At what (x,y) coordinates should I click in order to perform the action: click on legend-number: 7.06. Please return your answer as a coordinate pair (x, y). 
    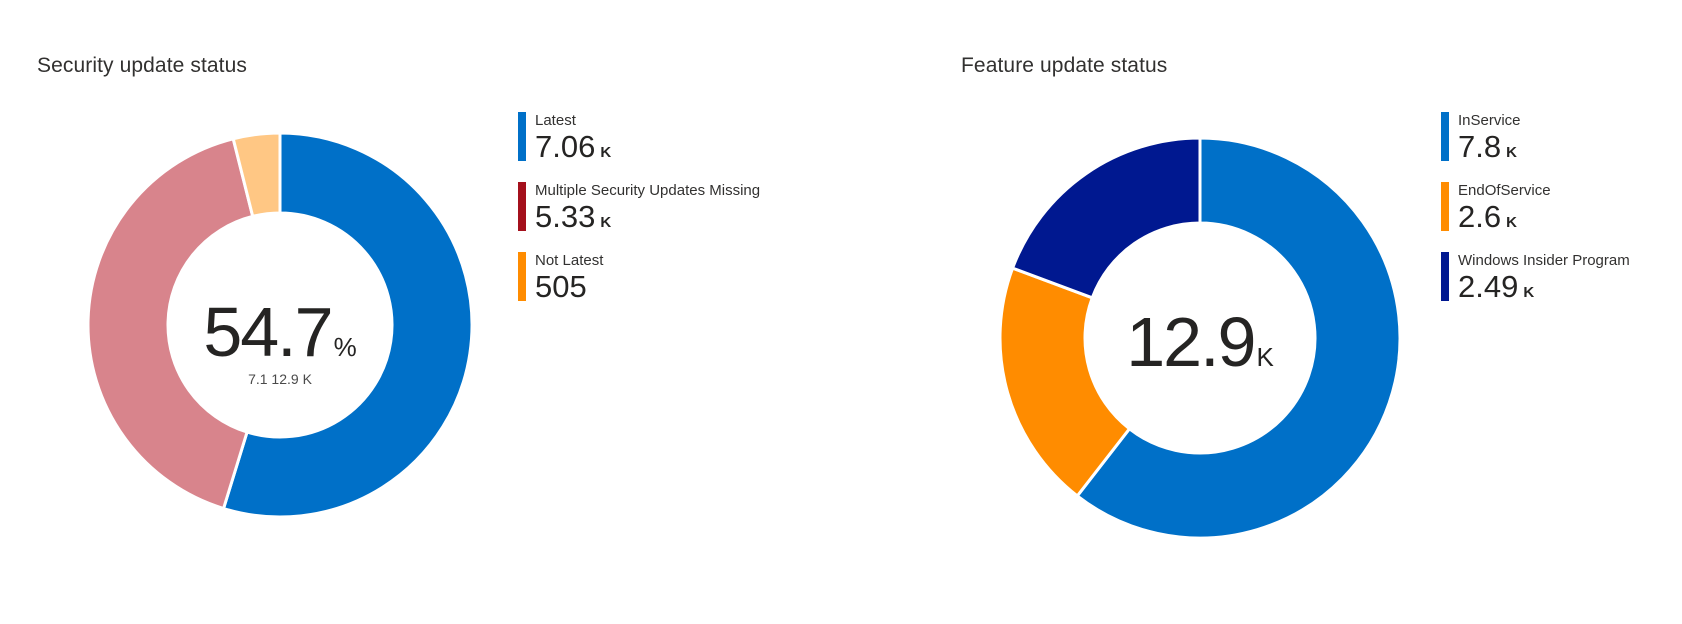
    Looking at the image, I should click on (565, 146).